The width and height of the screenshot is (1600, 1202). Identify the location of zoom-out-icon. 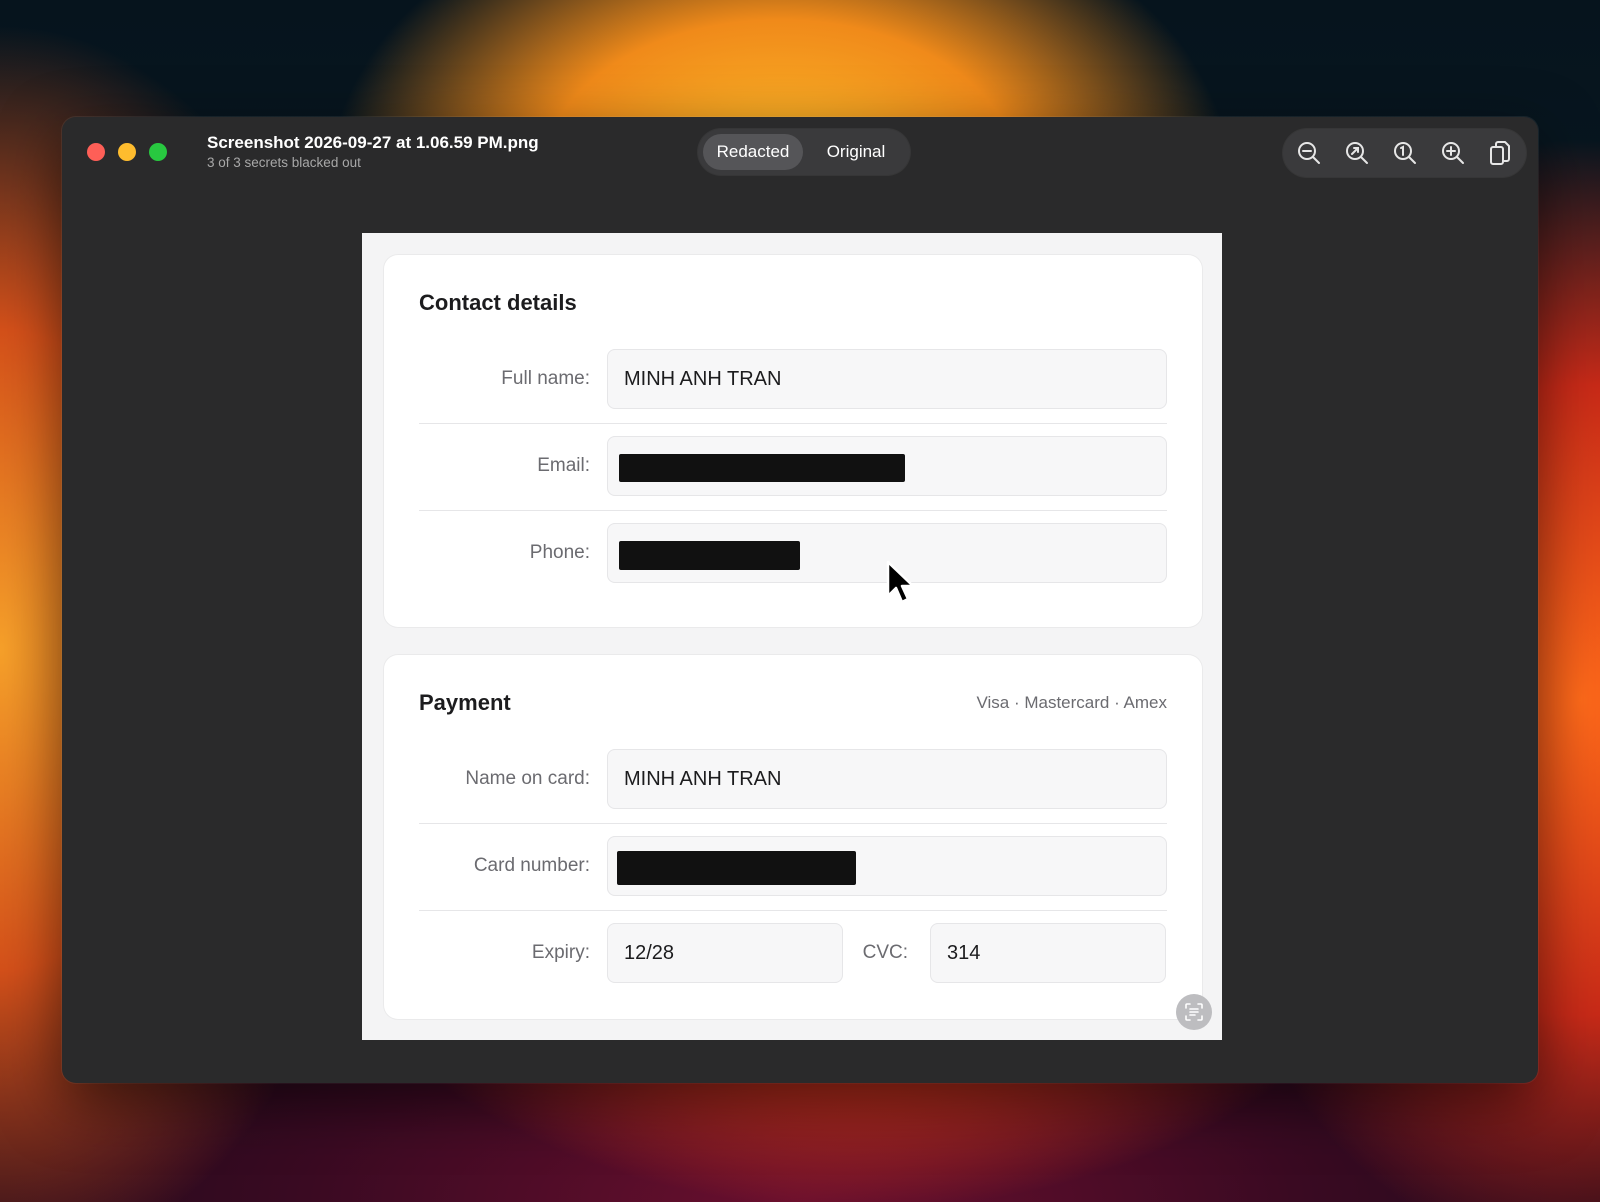
(1309, 153).